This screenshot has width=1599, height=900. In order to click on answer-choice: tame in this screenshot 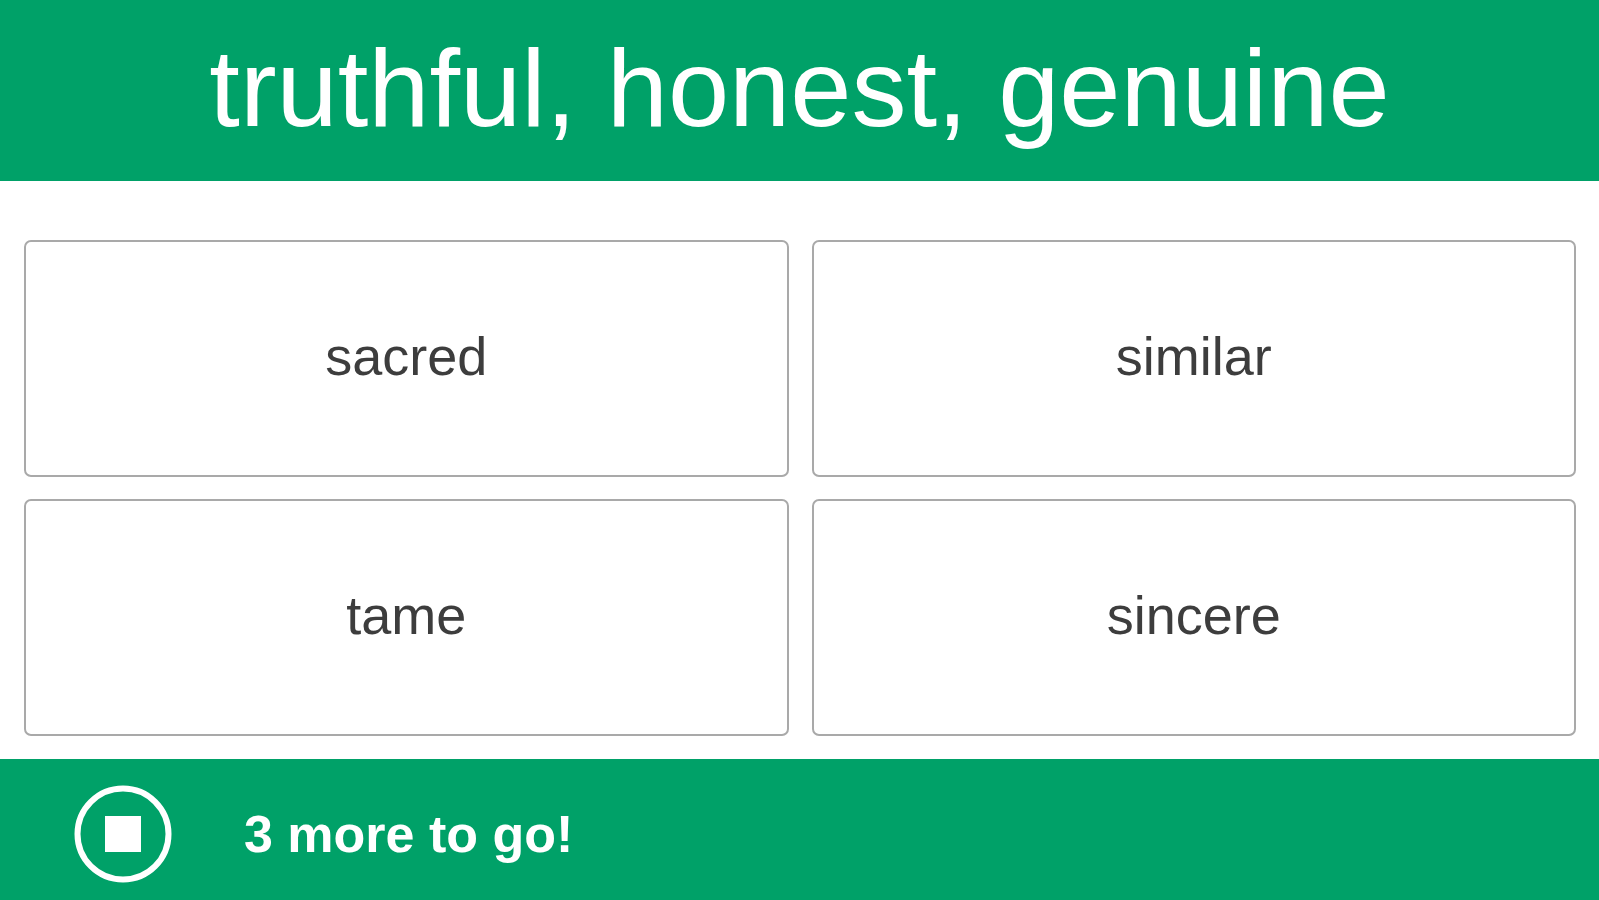, I will do `click(406, 617)`.